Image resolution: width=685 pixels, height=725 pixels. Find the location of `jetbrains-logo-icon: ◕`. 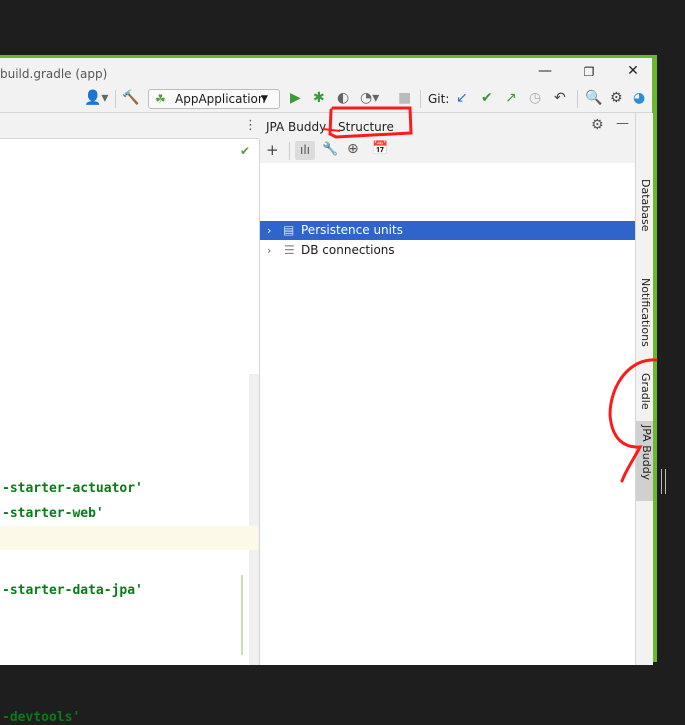

jetbrains-logo-icon: ◕ is located at coordinates (639, 98).